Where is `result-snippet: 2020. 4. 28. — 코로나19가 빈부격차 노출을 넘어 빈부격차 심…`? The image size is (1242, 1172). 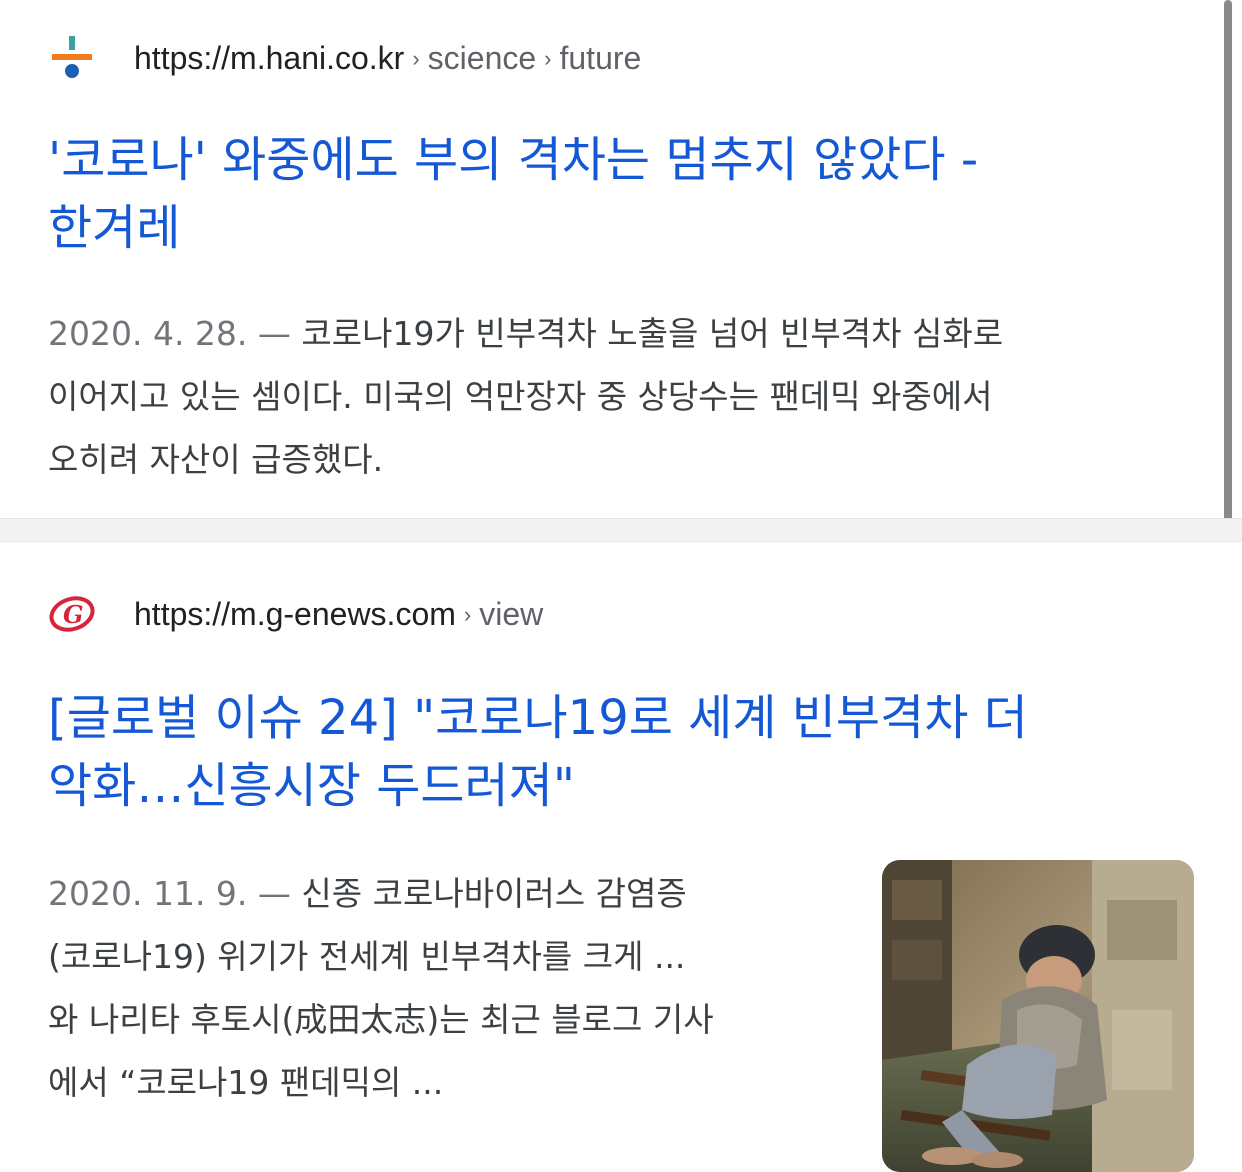 result-snippet: 2020. 4. 28. — 코로나19가 빈부격차 노출을 넘어 빈부격차 심… is located at coordinates (525, 396).